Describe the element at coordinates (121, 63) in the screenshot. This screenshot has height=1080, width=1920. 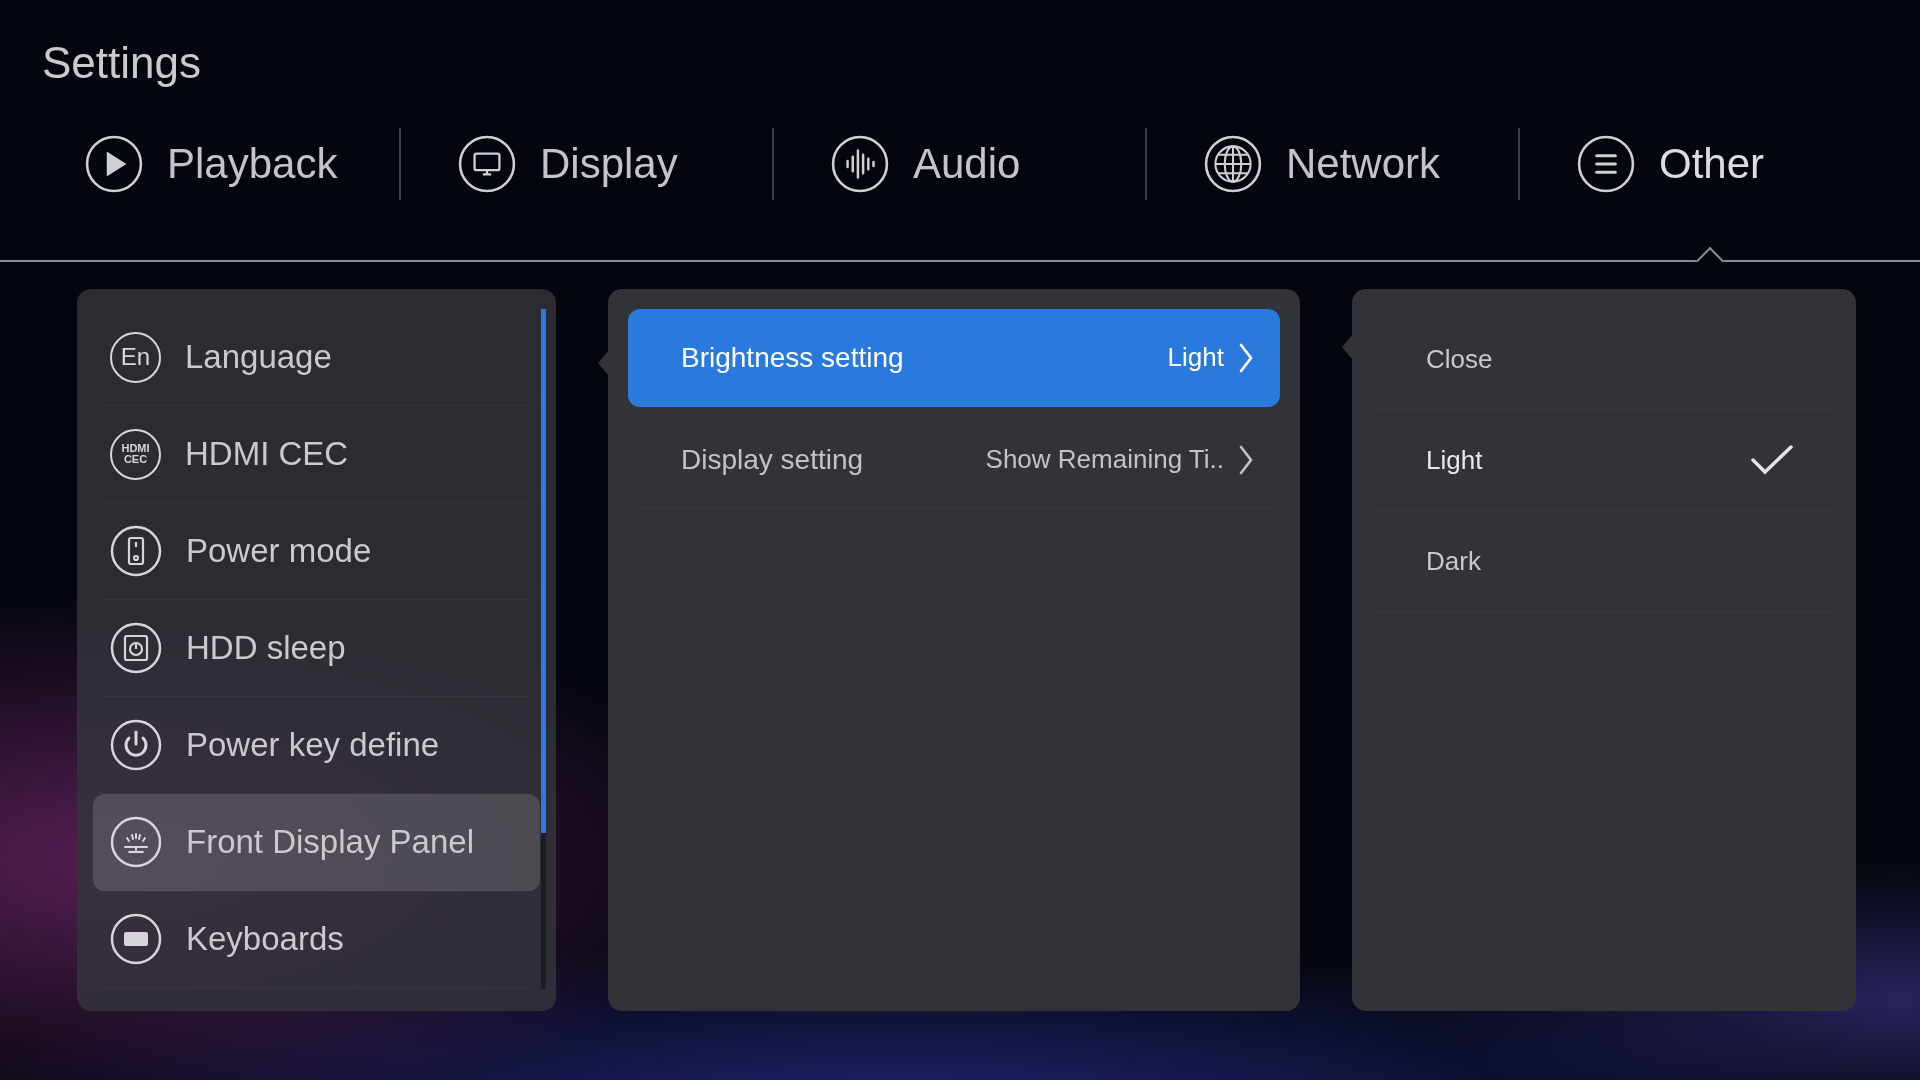
I see `page-title: Settings` at that location.